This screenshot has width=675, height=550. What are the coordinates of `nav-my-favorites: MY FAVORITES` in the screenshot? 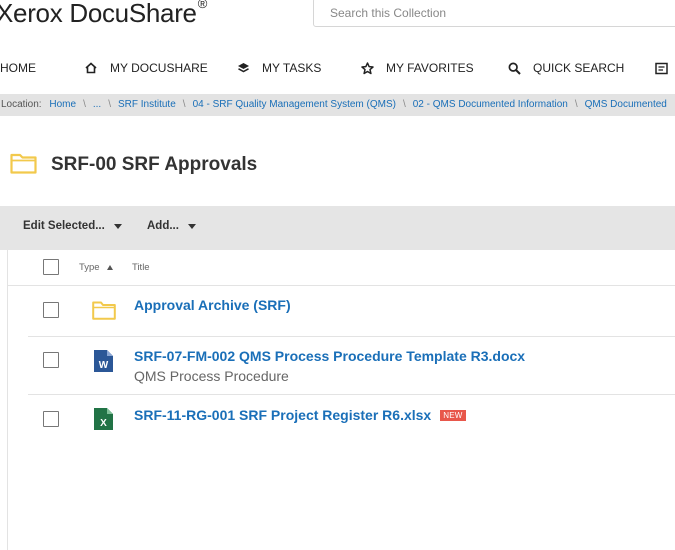 It's located at (417, 68).